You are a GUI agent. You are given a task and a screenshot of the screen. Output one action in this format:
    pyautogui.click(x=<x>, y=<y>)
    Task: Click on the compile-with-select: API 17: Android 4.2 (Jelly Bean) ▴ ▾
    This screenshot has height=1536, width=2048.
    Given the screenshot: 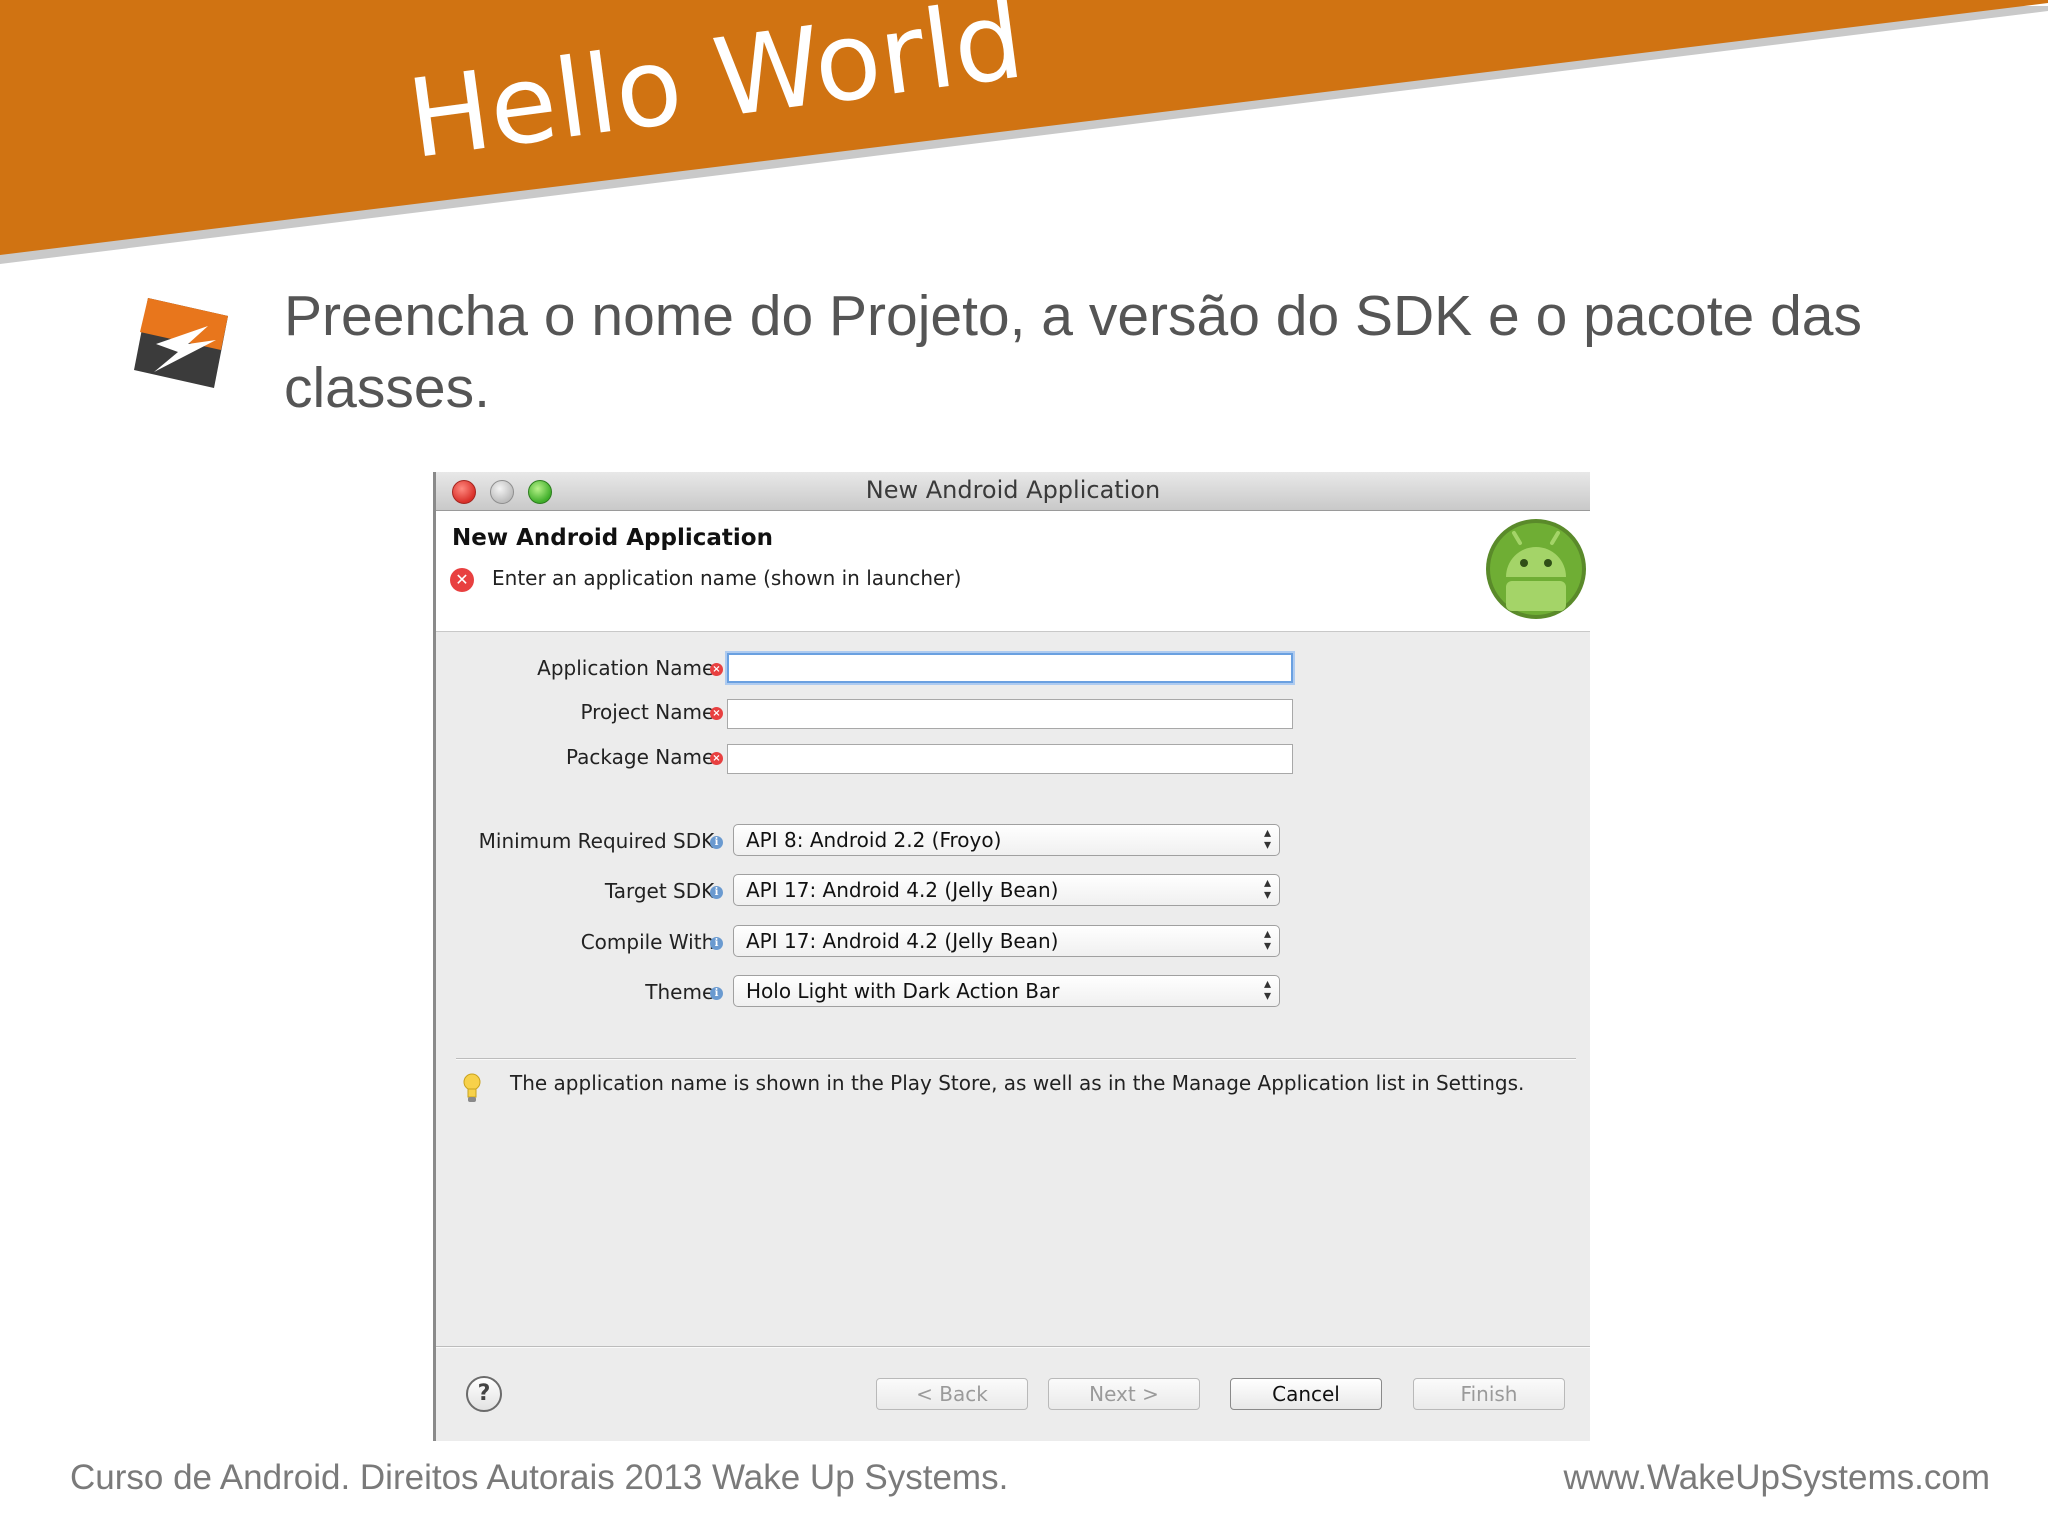 What is the action you would take?
    pyautogui.click(x=1006, y=941)
    